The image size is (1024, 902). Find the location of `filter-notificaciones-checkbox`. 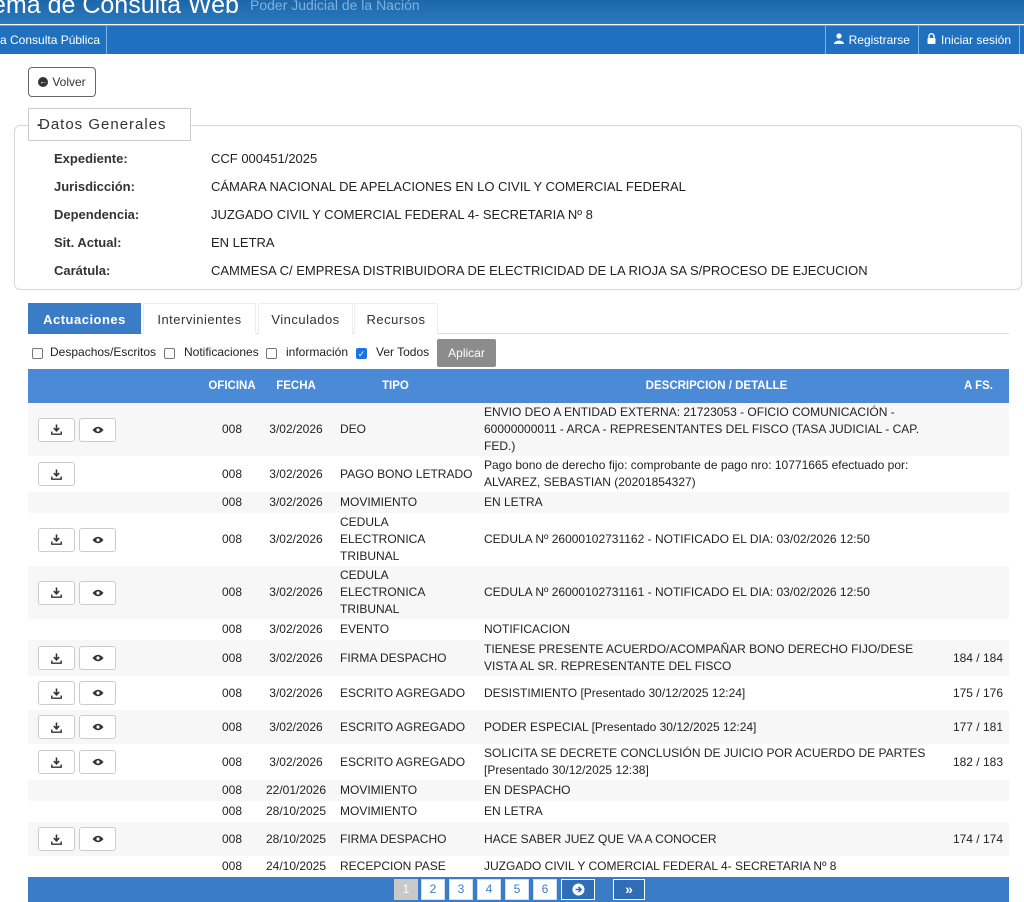

filter-notificaciones-checkbox is located at coordinates (169, 353).